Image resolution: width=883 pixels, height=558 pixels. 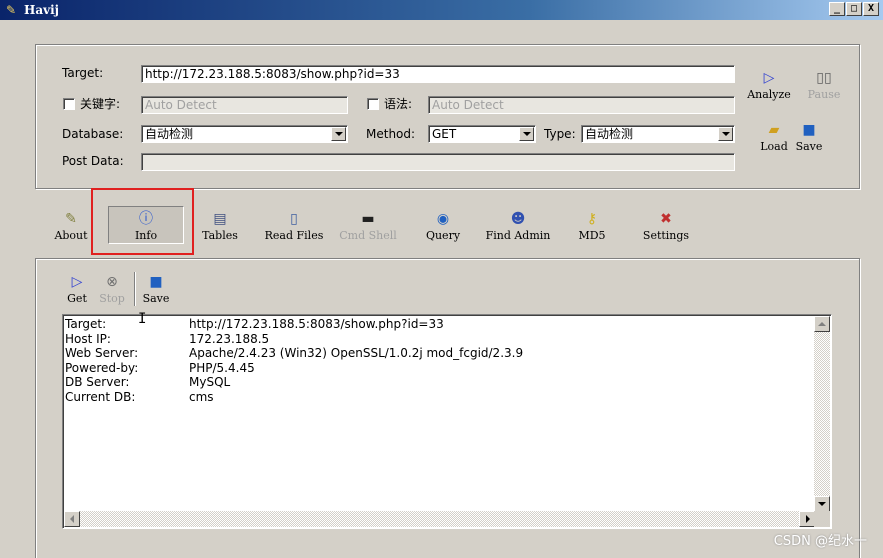 What do you see at coordinates (807, 519) in the screenshot?
I see `scroll-right-button` at bounding box center [807, 519].